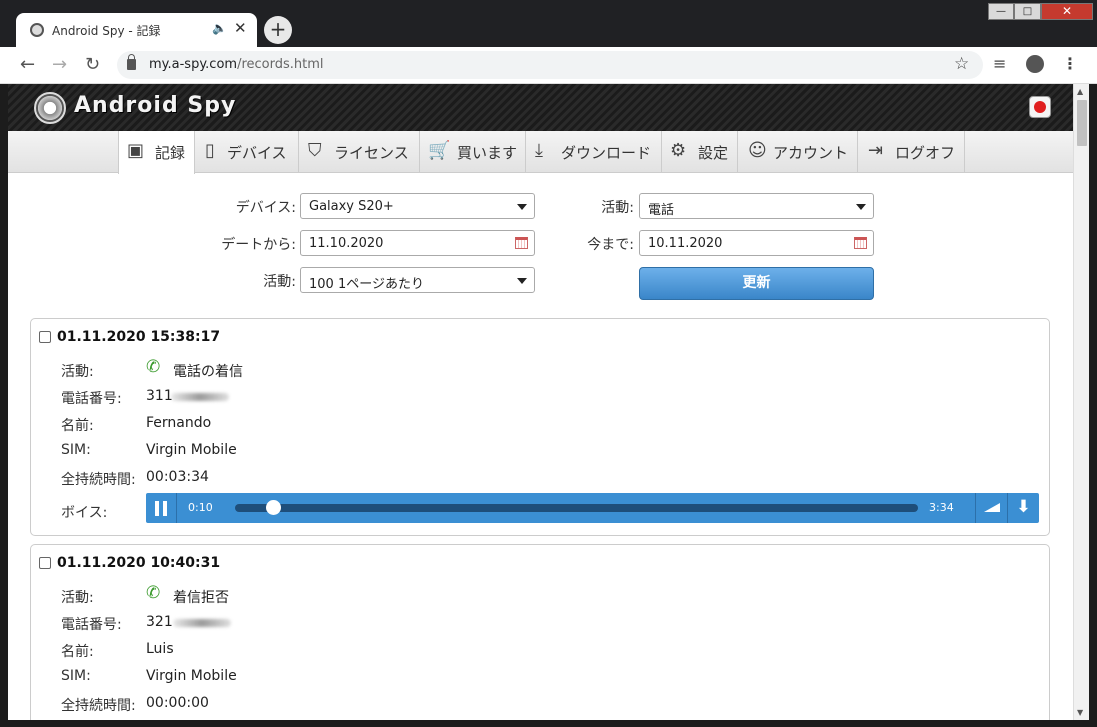  What do you see at coordinates (961, 64) in the screenshot?
I see `bookmark-star-icon: ☆` at bounding box center [961, 64].